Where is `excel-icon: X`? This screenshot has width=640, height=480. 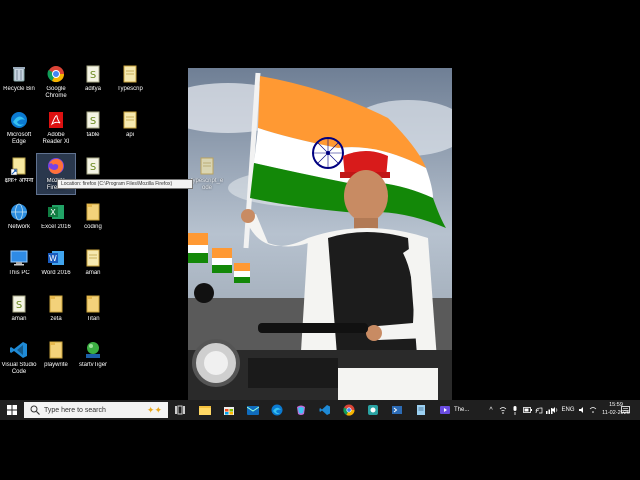 excel-icon: X is located at coordinates (56, 212).